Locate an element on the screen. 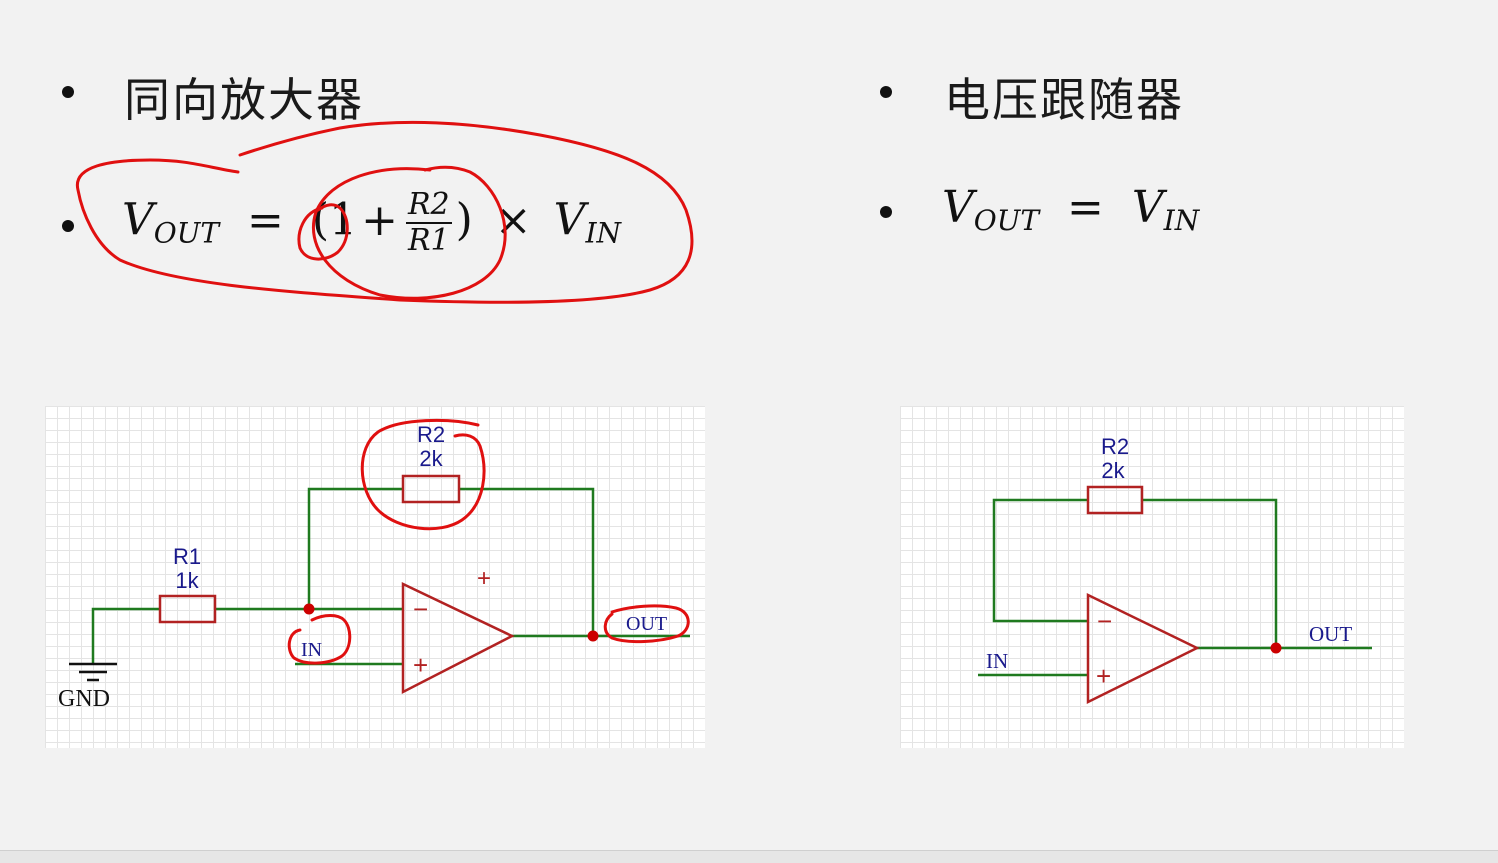  bottom-bar is located at coordinates (749, 856).